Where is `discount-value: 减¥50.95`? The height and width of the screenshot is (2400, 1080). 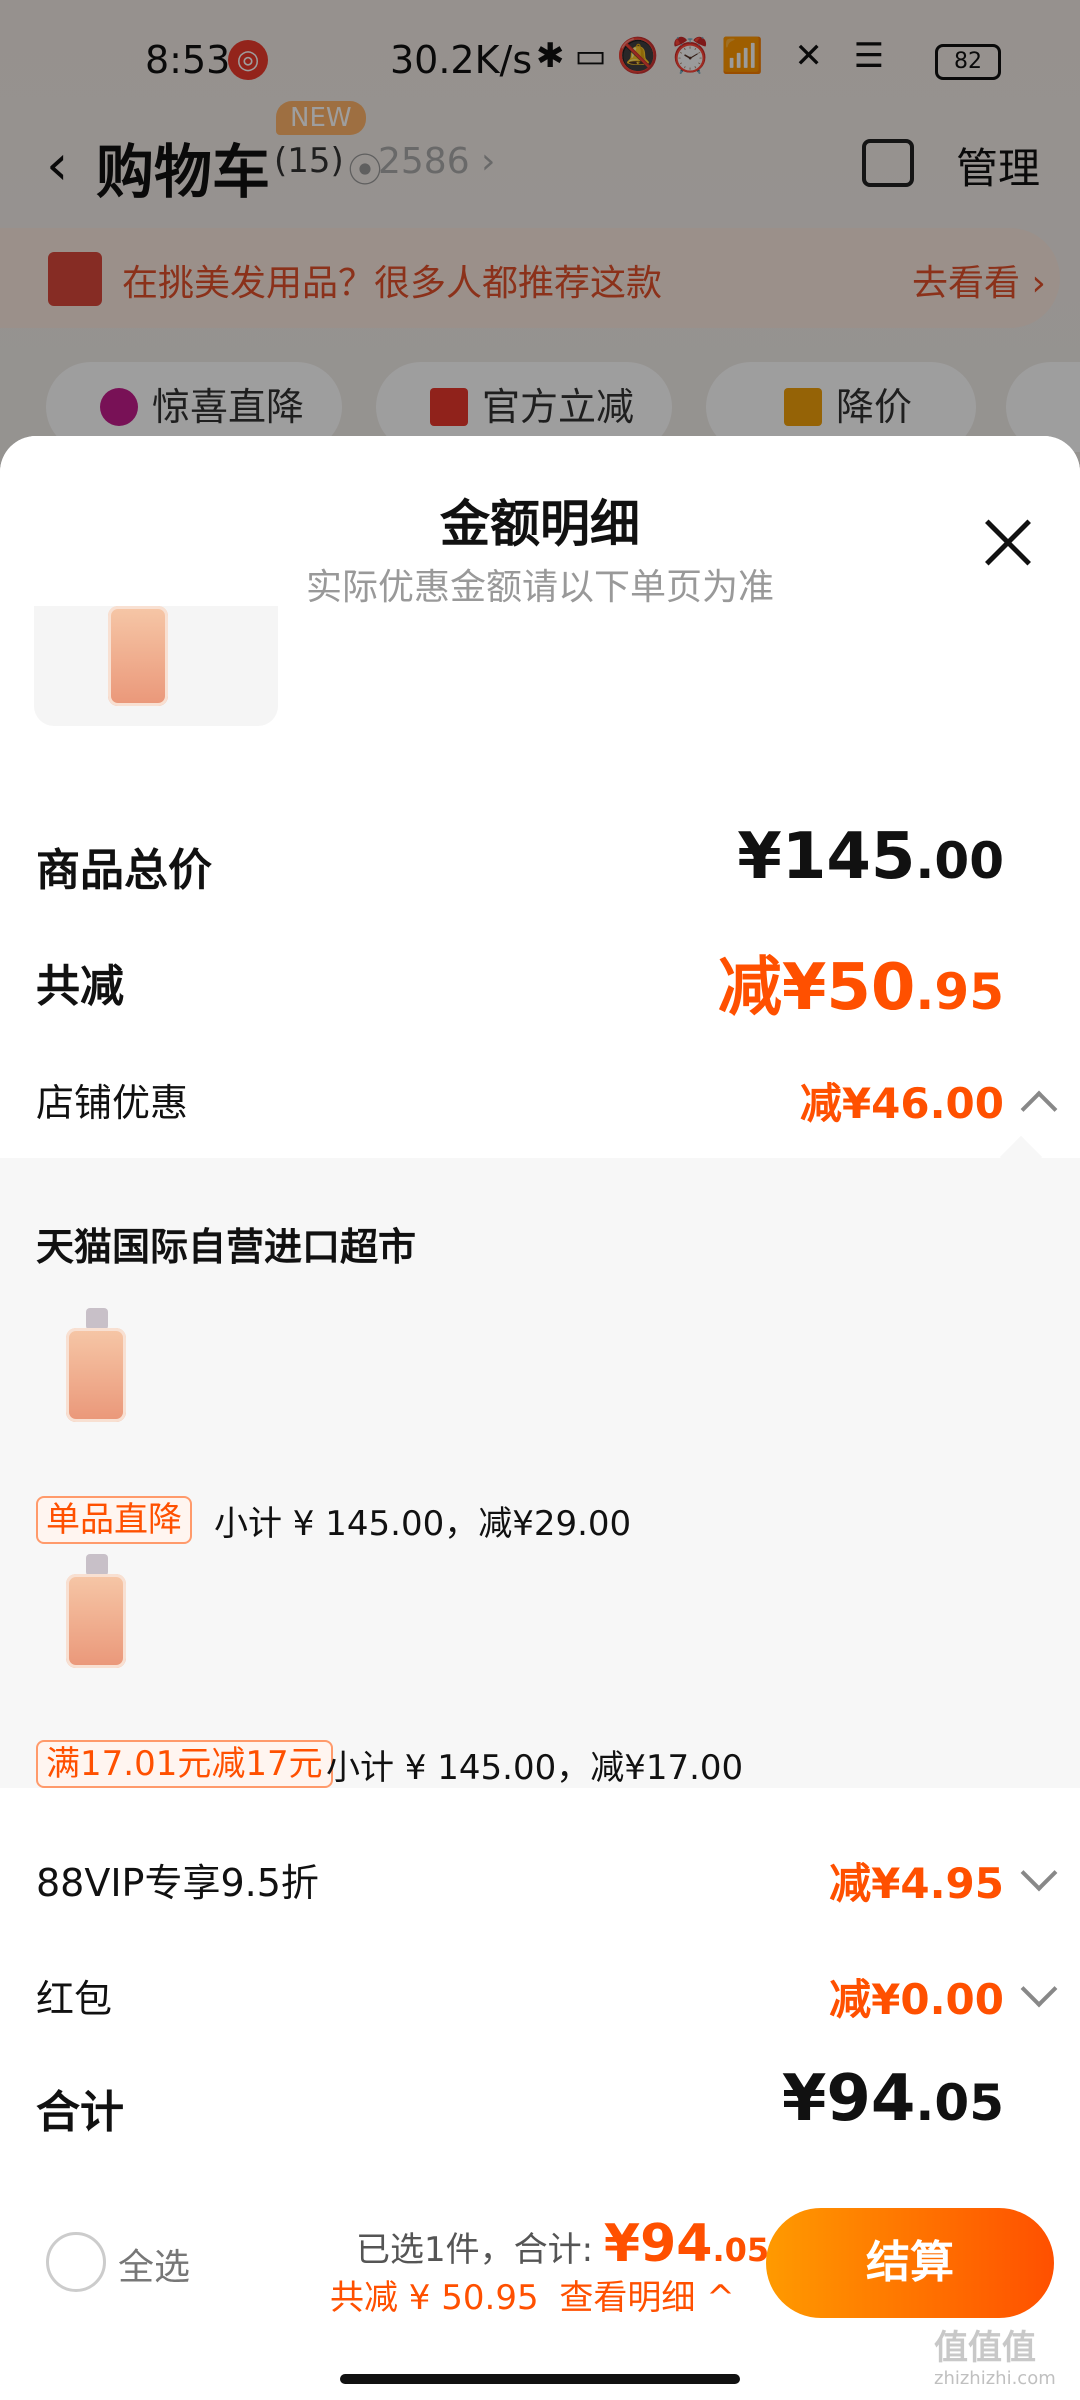
discount-value: 减¥50.95 is located at coordinates (860, 988).